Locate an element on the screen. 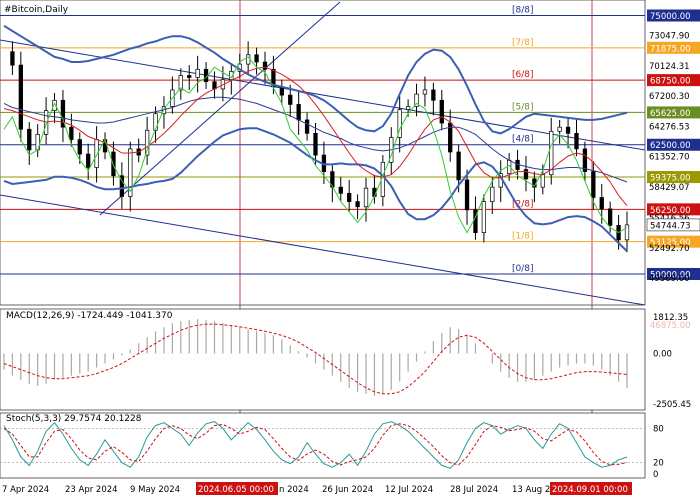 The height and width of the screenshot is (500, 700). stoch-y-tick: 20 is located at coordinates (658, 464).